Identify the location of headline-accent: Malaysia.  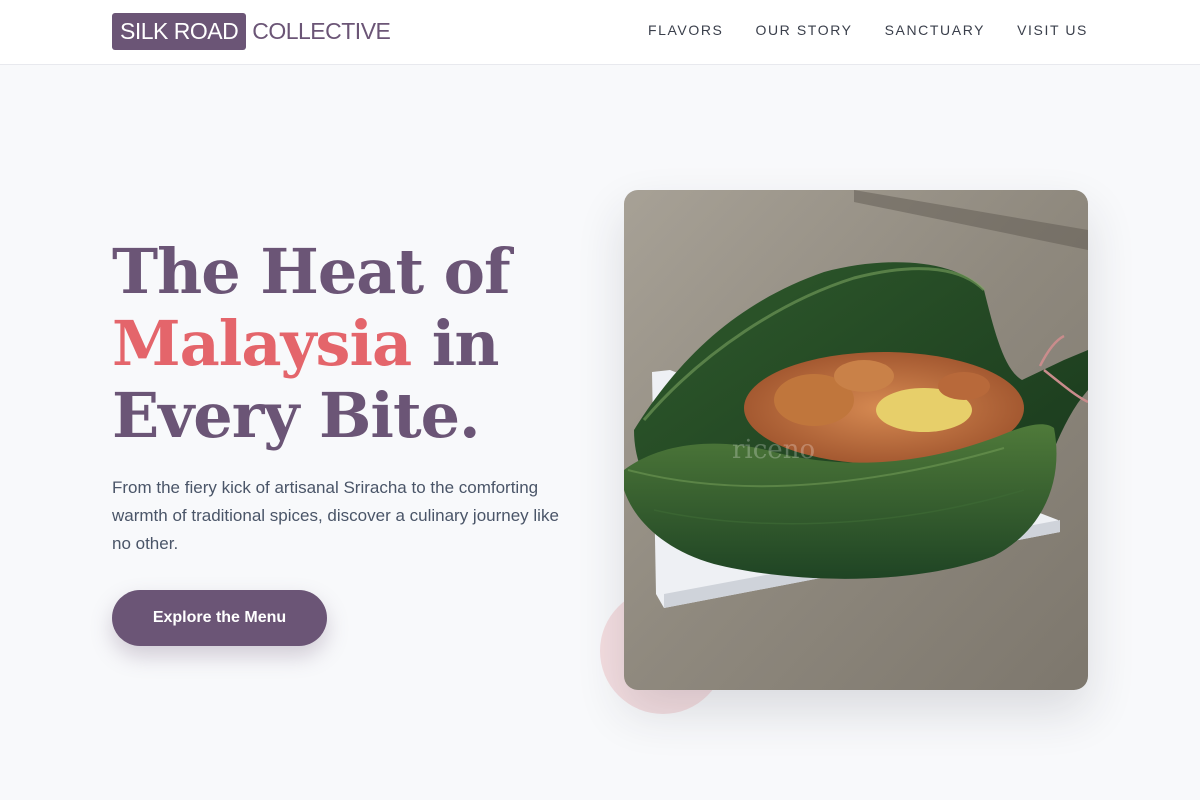
(262, 343).